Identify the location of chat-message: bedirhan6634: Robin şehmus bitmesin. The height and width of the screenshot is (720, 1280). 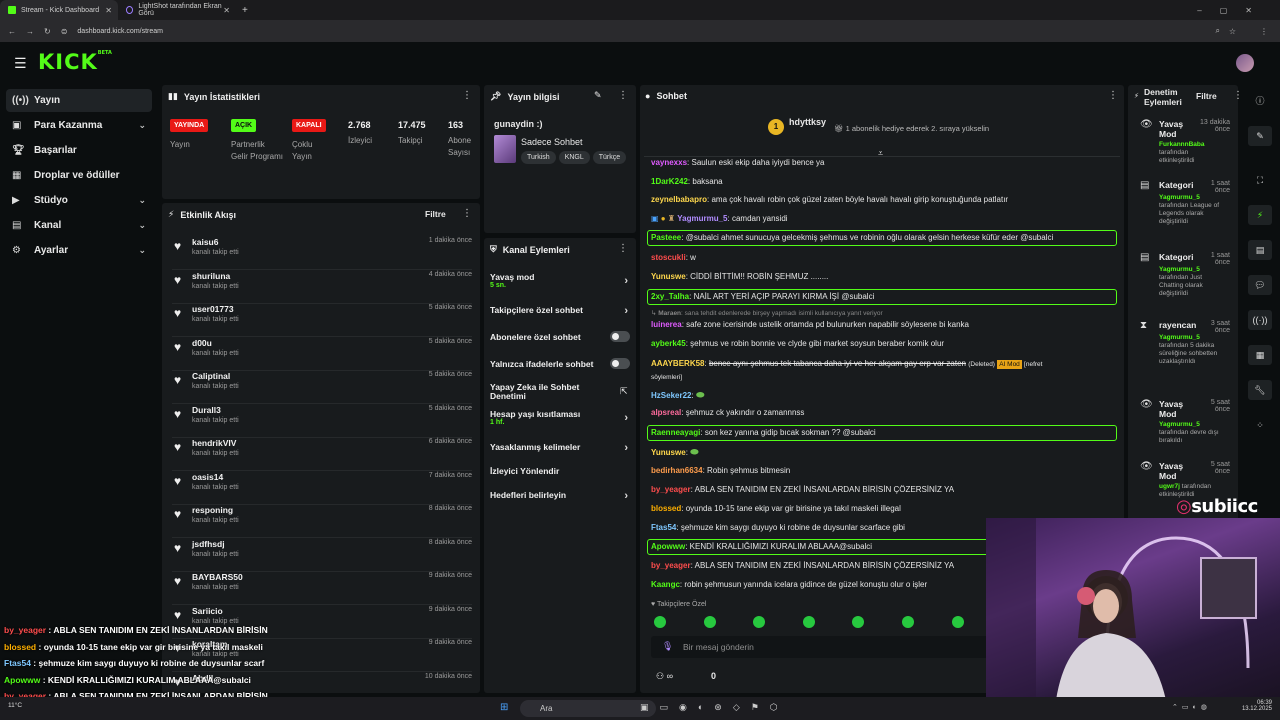
(720, 470).